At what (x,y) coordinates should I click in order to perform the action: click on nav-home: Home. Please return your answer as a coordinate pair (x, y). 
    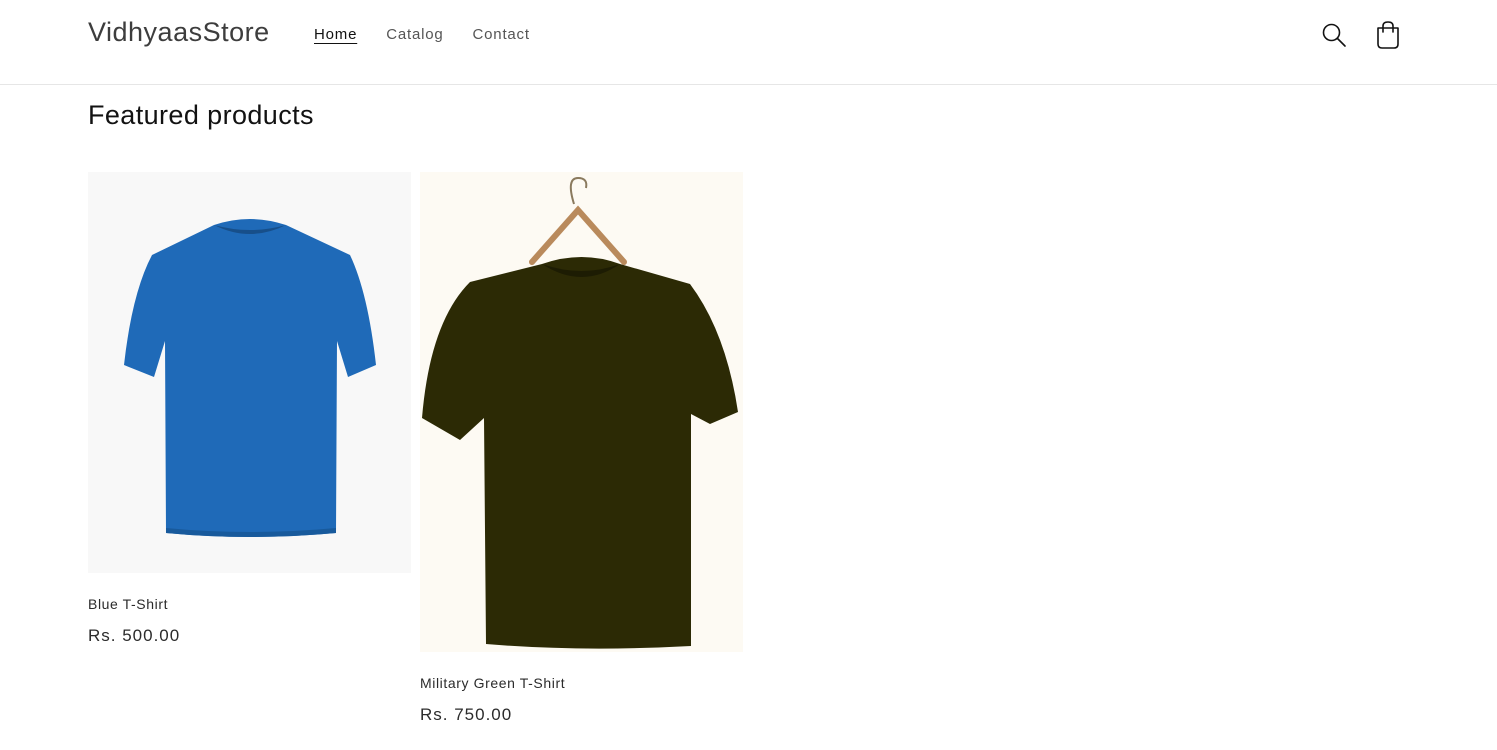
    Looking at the image, I should click on (335, 35).